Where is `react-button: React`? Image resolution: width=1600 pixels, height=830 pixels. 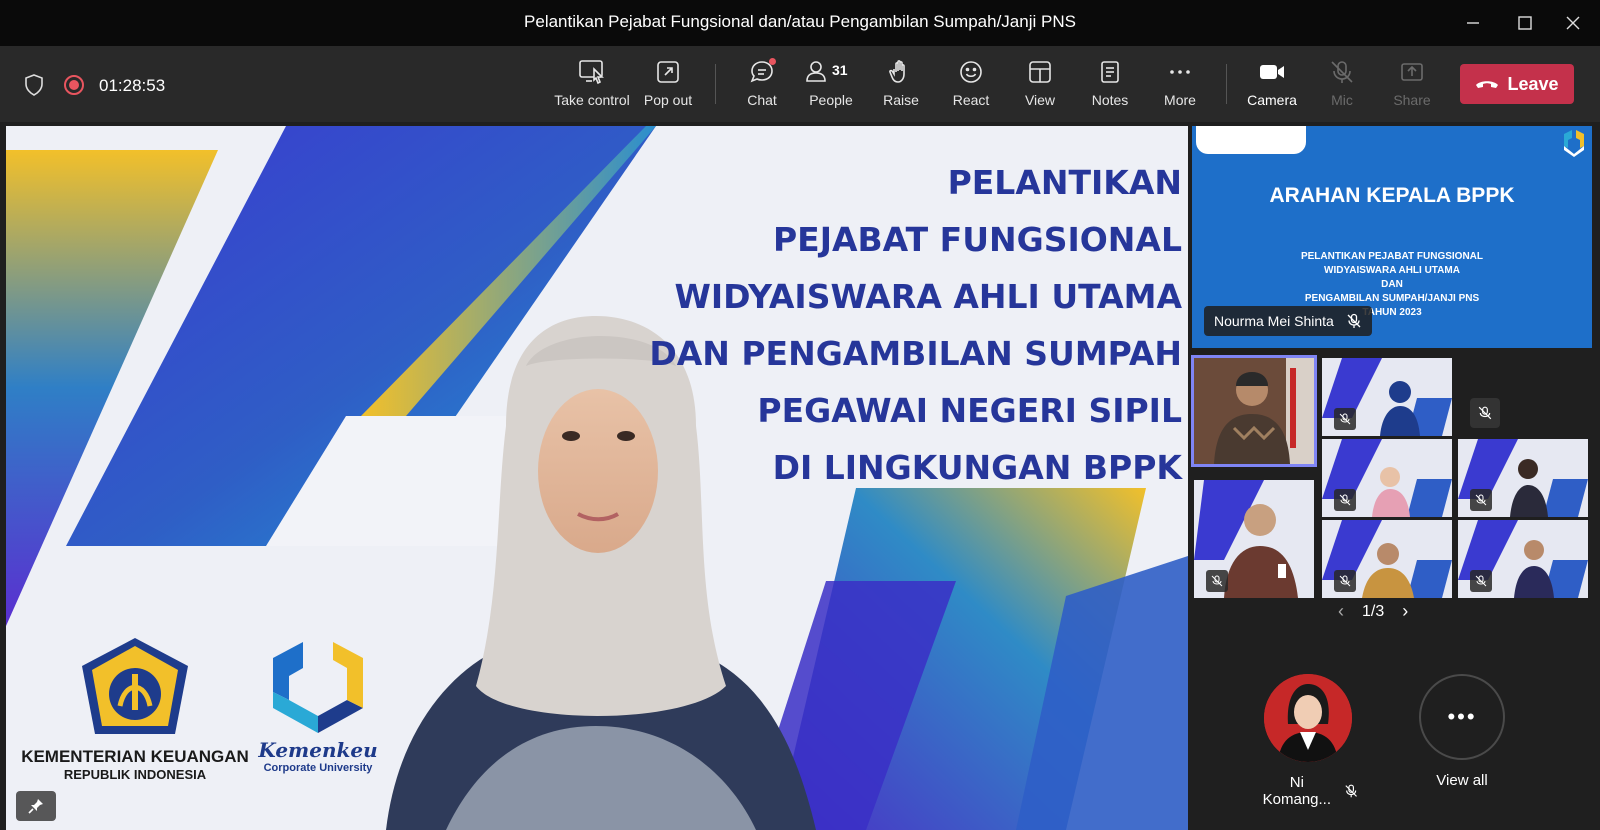 react-button: React is located at coordinates (971, 86).